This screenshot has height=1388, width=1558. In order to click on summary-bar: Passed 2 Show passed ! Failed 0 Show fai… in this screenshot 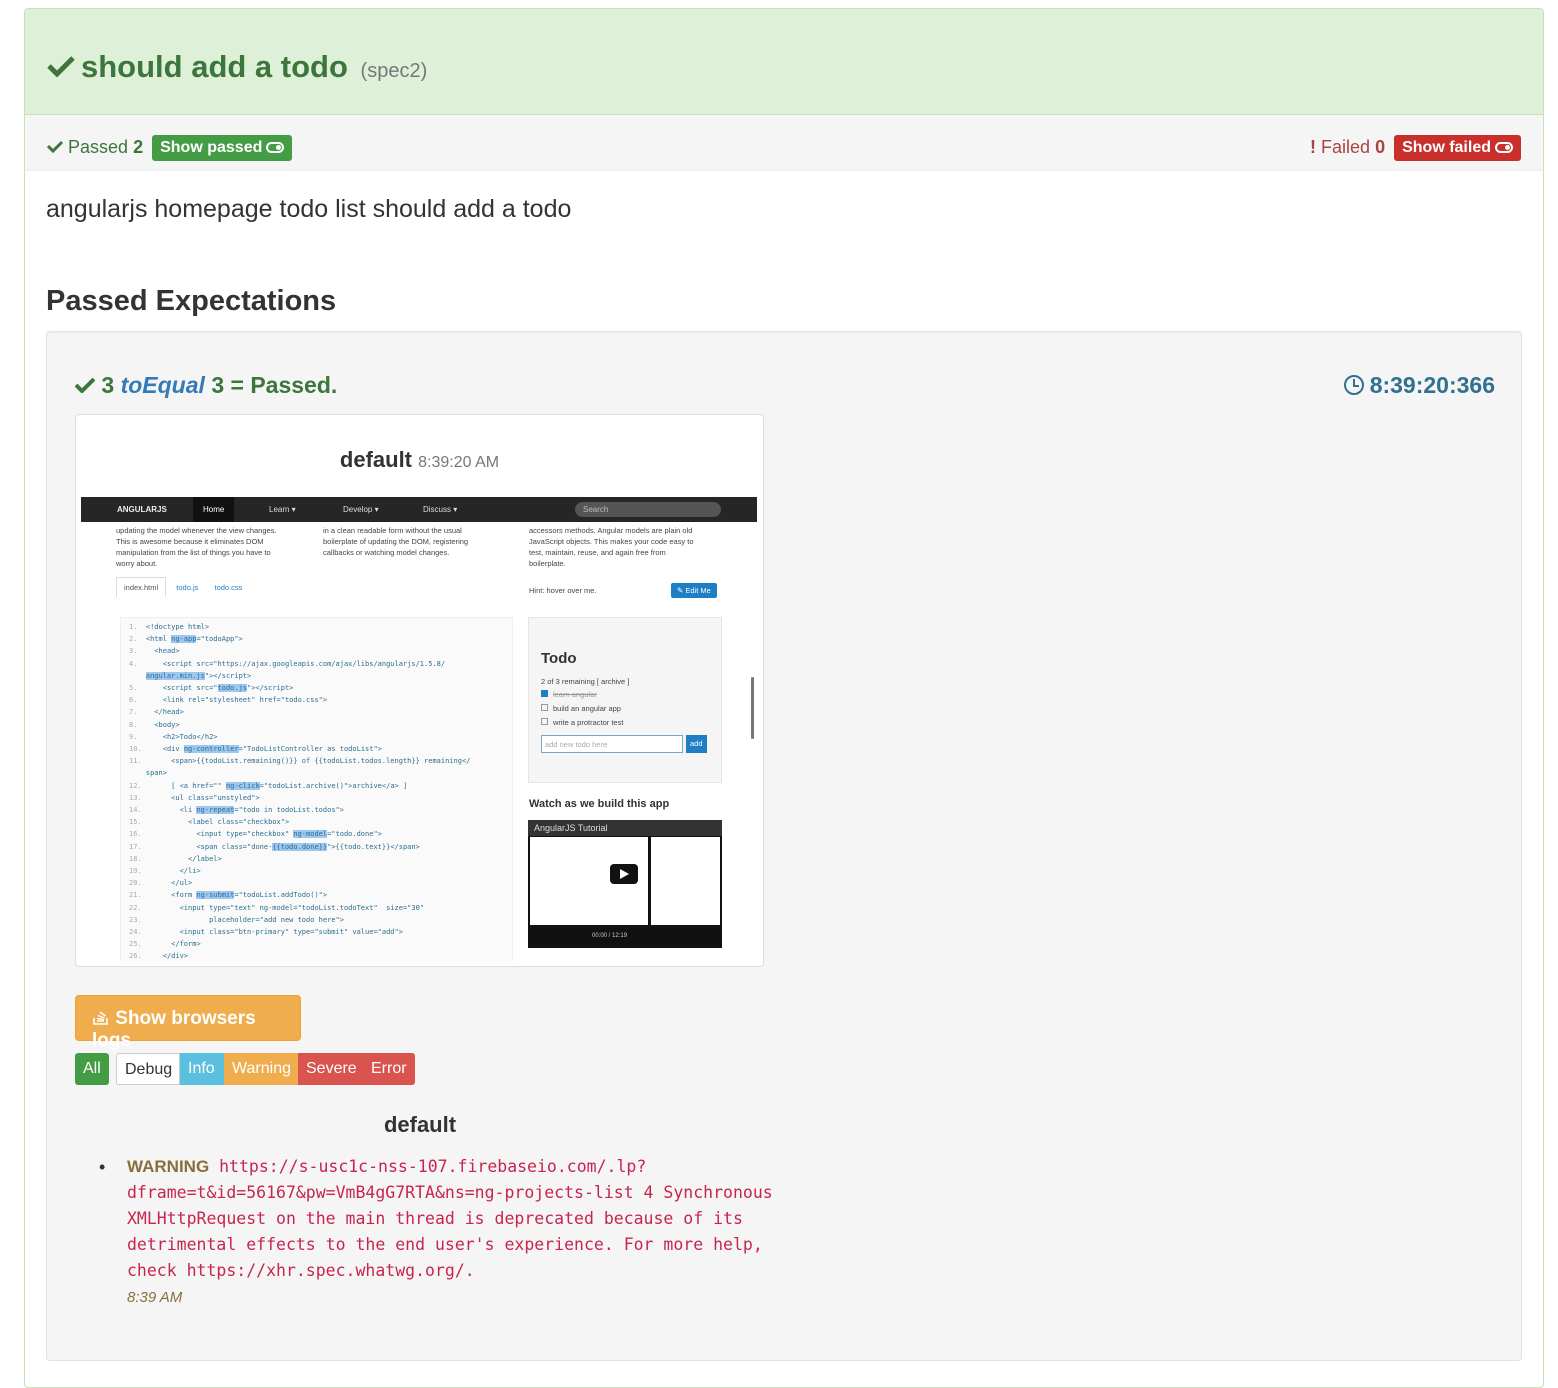, I will do `click(784, 143)`.